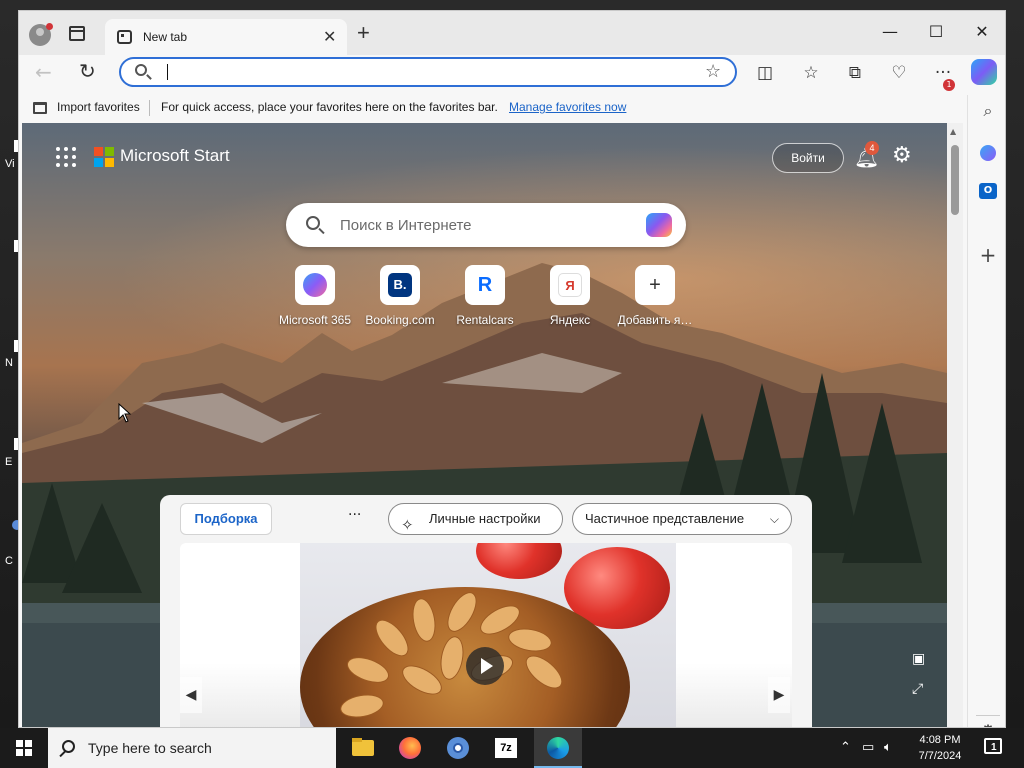 Image resolution: width=1024 pixels, height=768 pixels. I want to click on rentalcars-icon: R, so click(485, 285).